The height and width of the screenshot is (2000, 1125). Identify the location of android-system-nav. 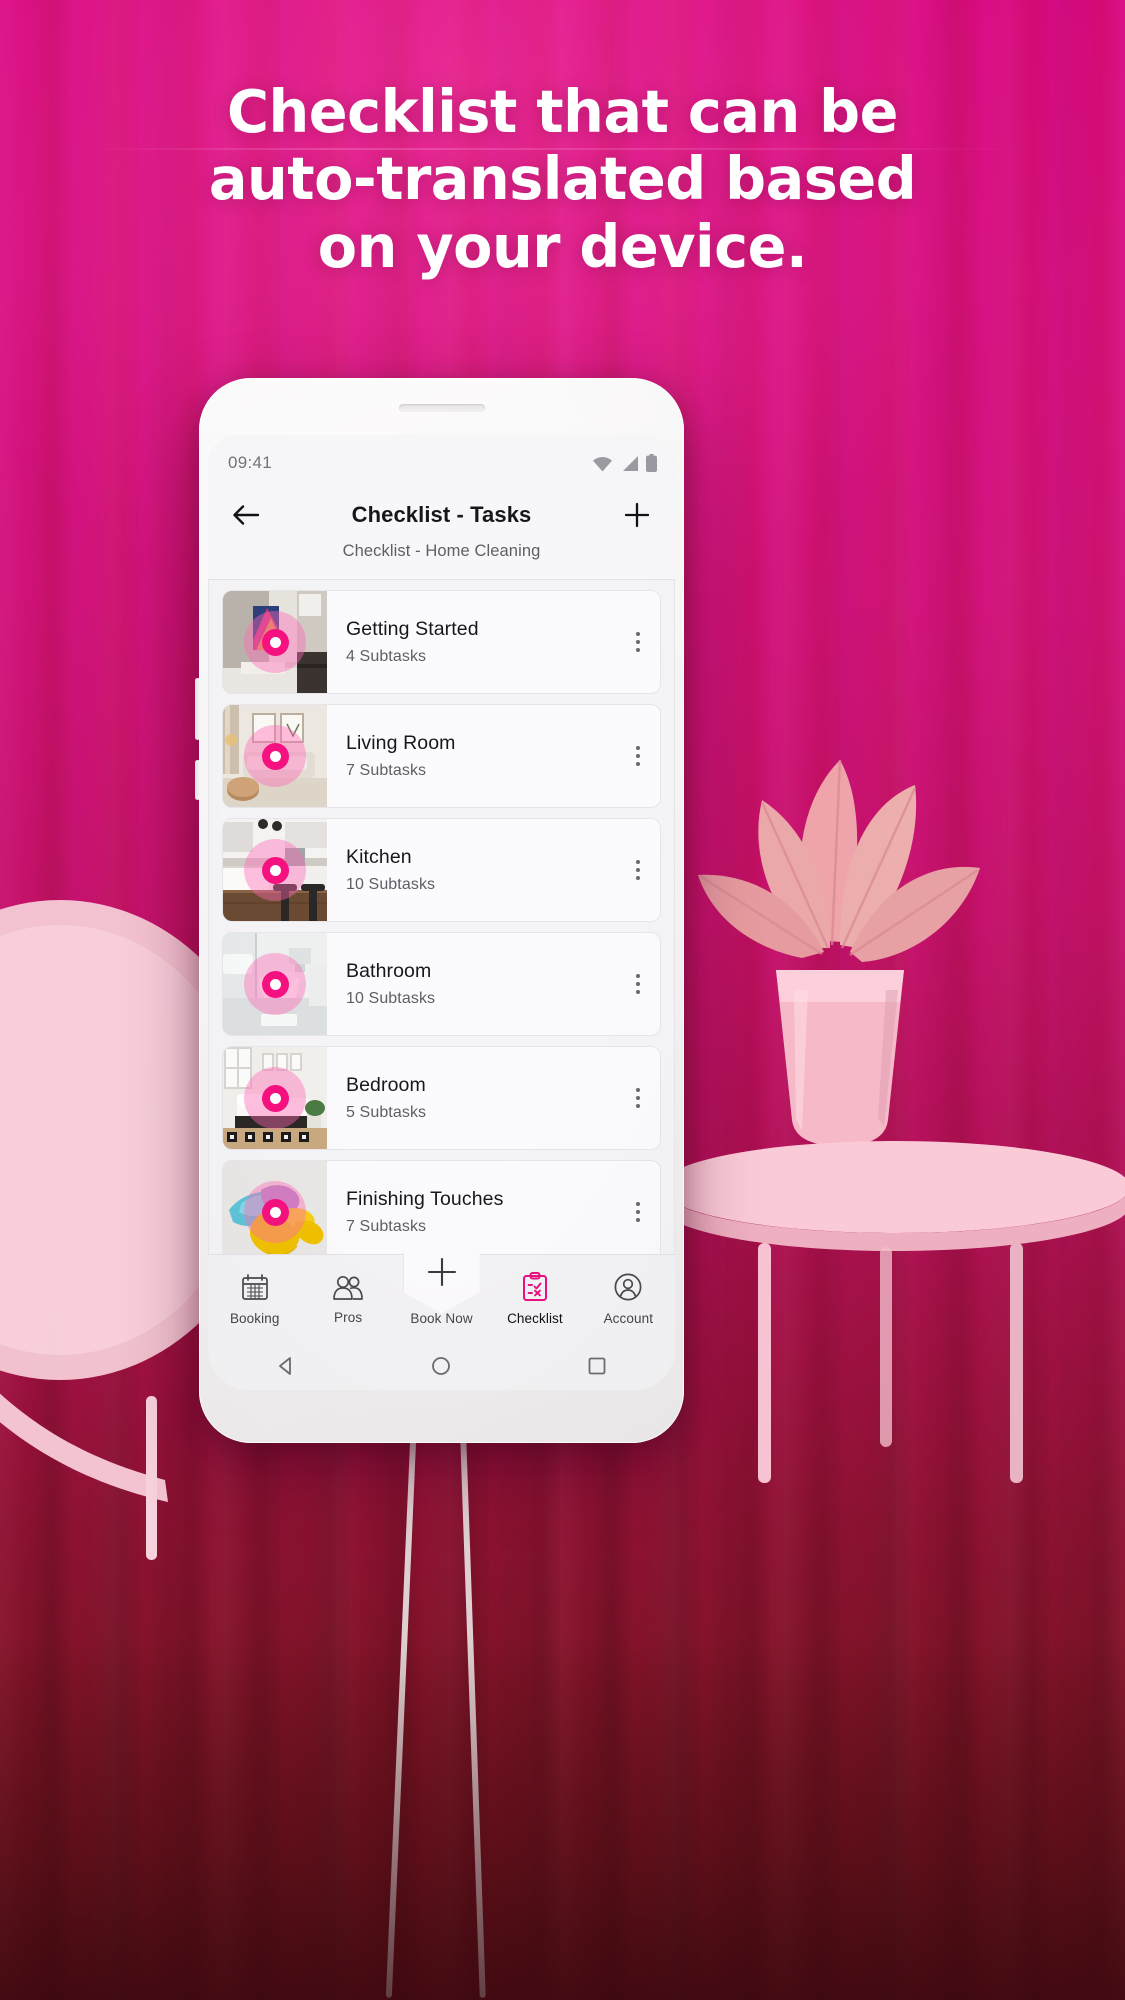
(441, 1366).